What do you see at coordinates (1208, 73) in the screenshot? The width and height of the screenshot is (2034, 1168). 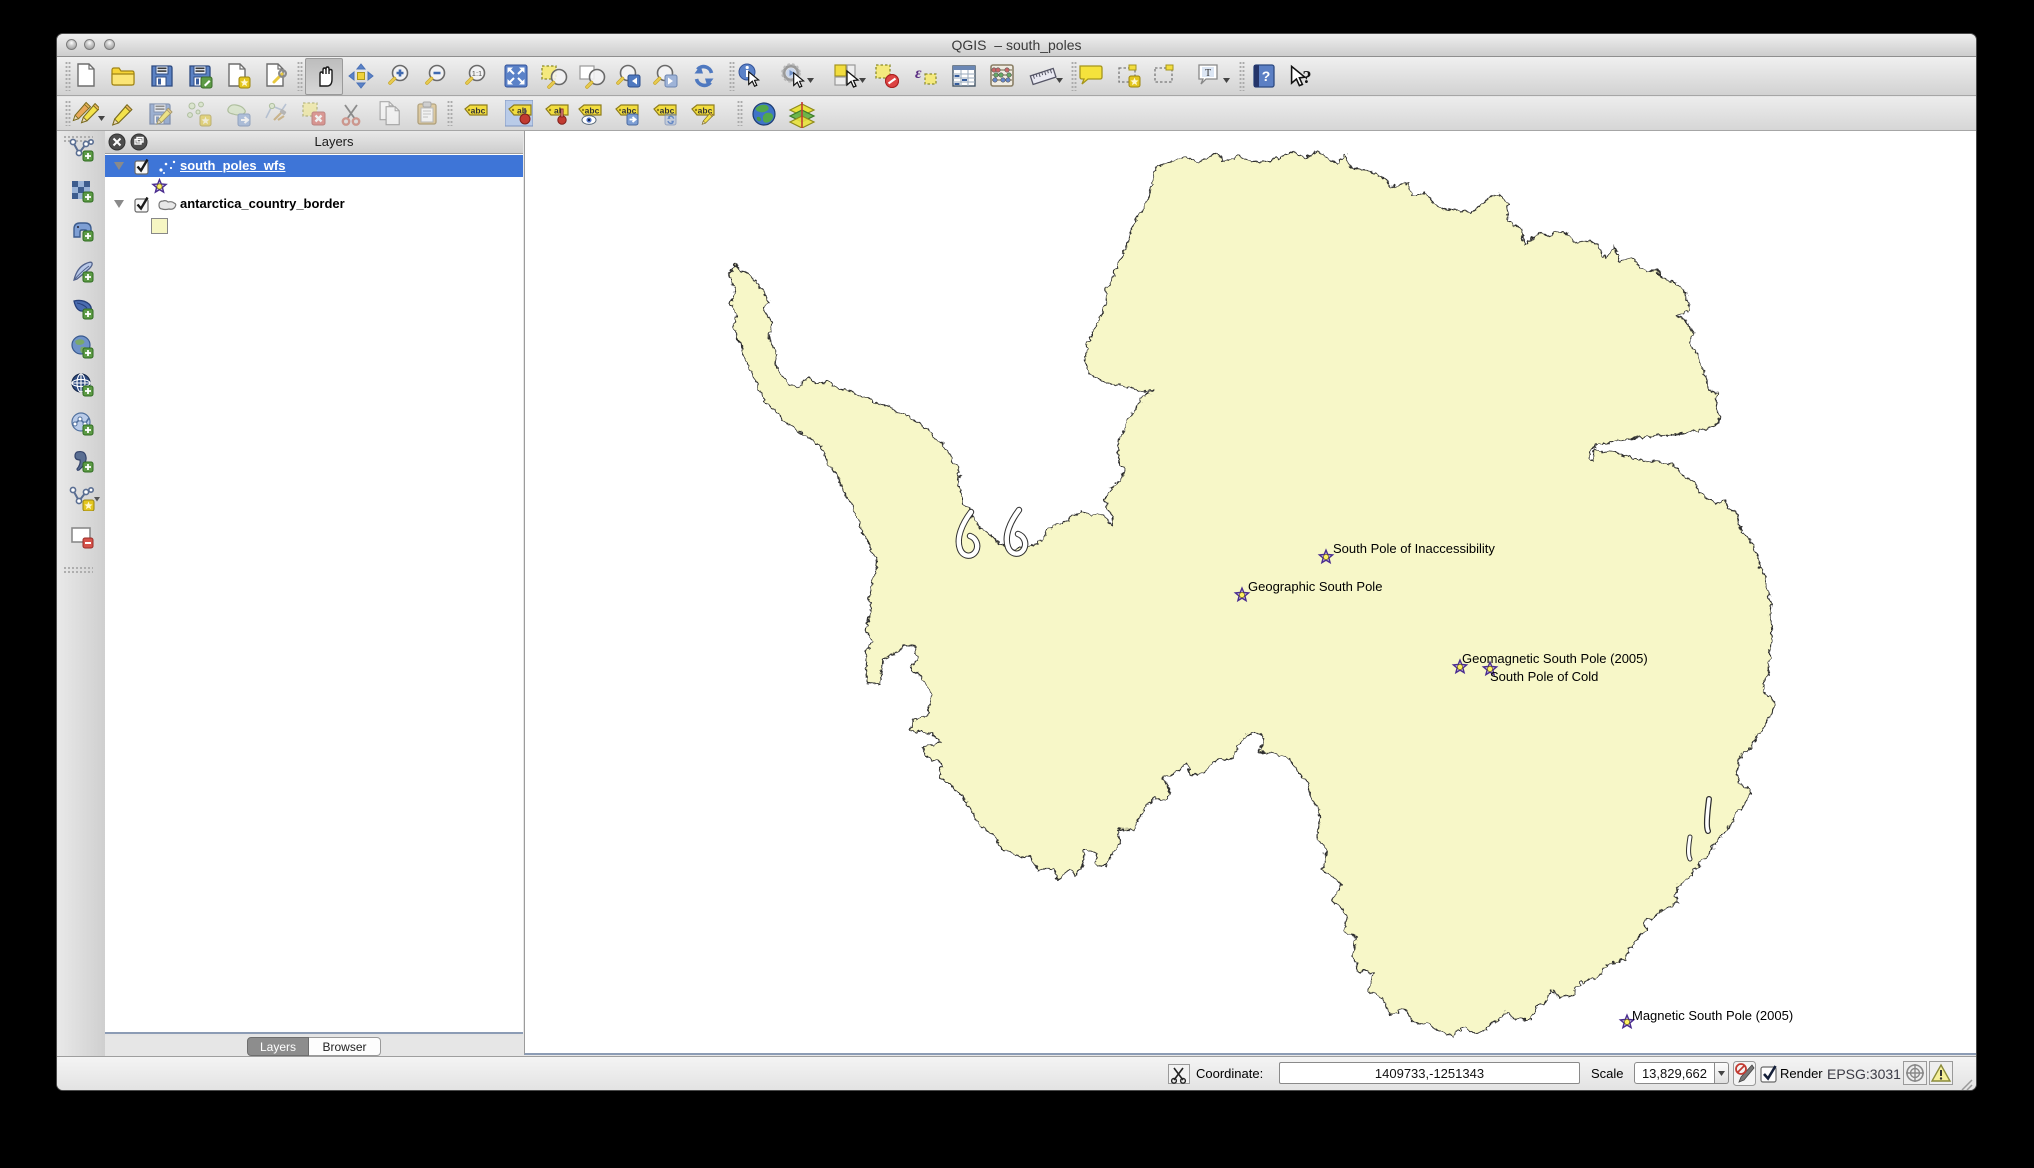 I see `svg-text: T` at bounding box center [1208, 73].